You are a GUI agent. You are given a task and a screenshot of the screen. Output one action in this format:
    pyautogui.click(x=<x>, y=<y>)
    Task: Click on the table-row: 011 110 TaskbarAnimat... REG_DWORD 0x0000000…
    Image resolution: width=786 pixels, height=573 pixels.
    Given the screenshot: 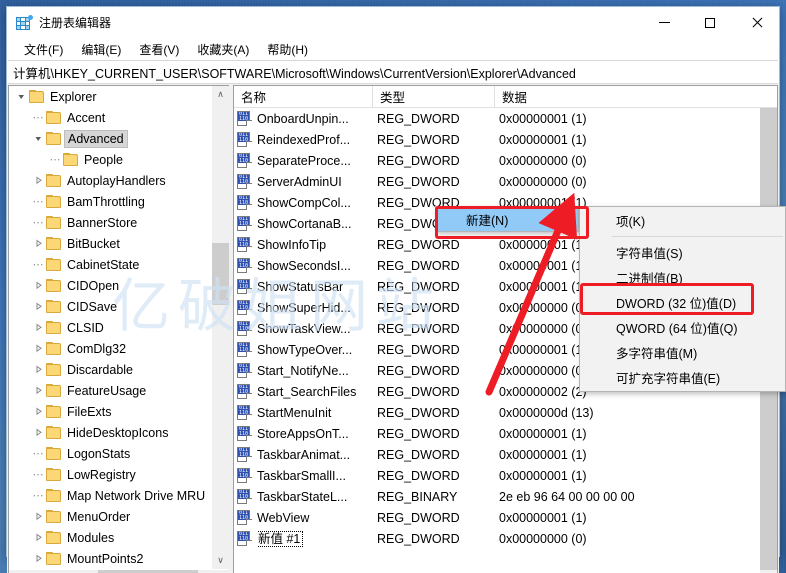 What is the action you would take?
    pyautogui.click(x=497, y=454)
    